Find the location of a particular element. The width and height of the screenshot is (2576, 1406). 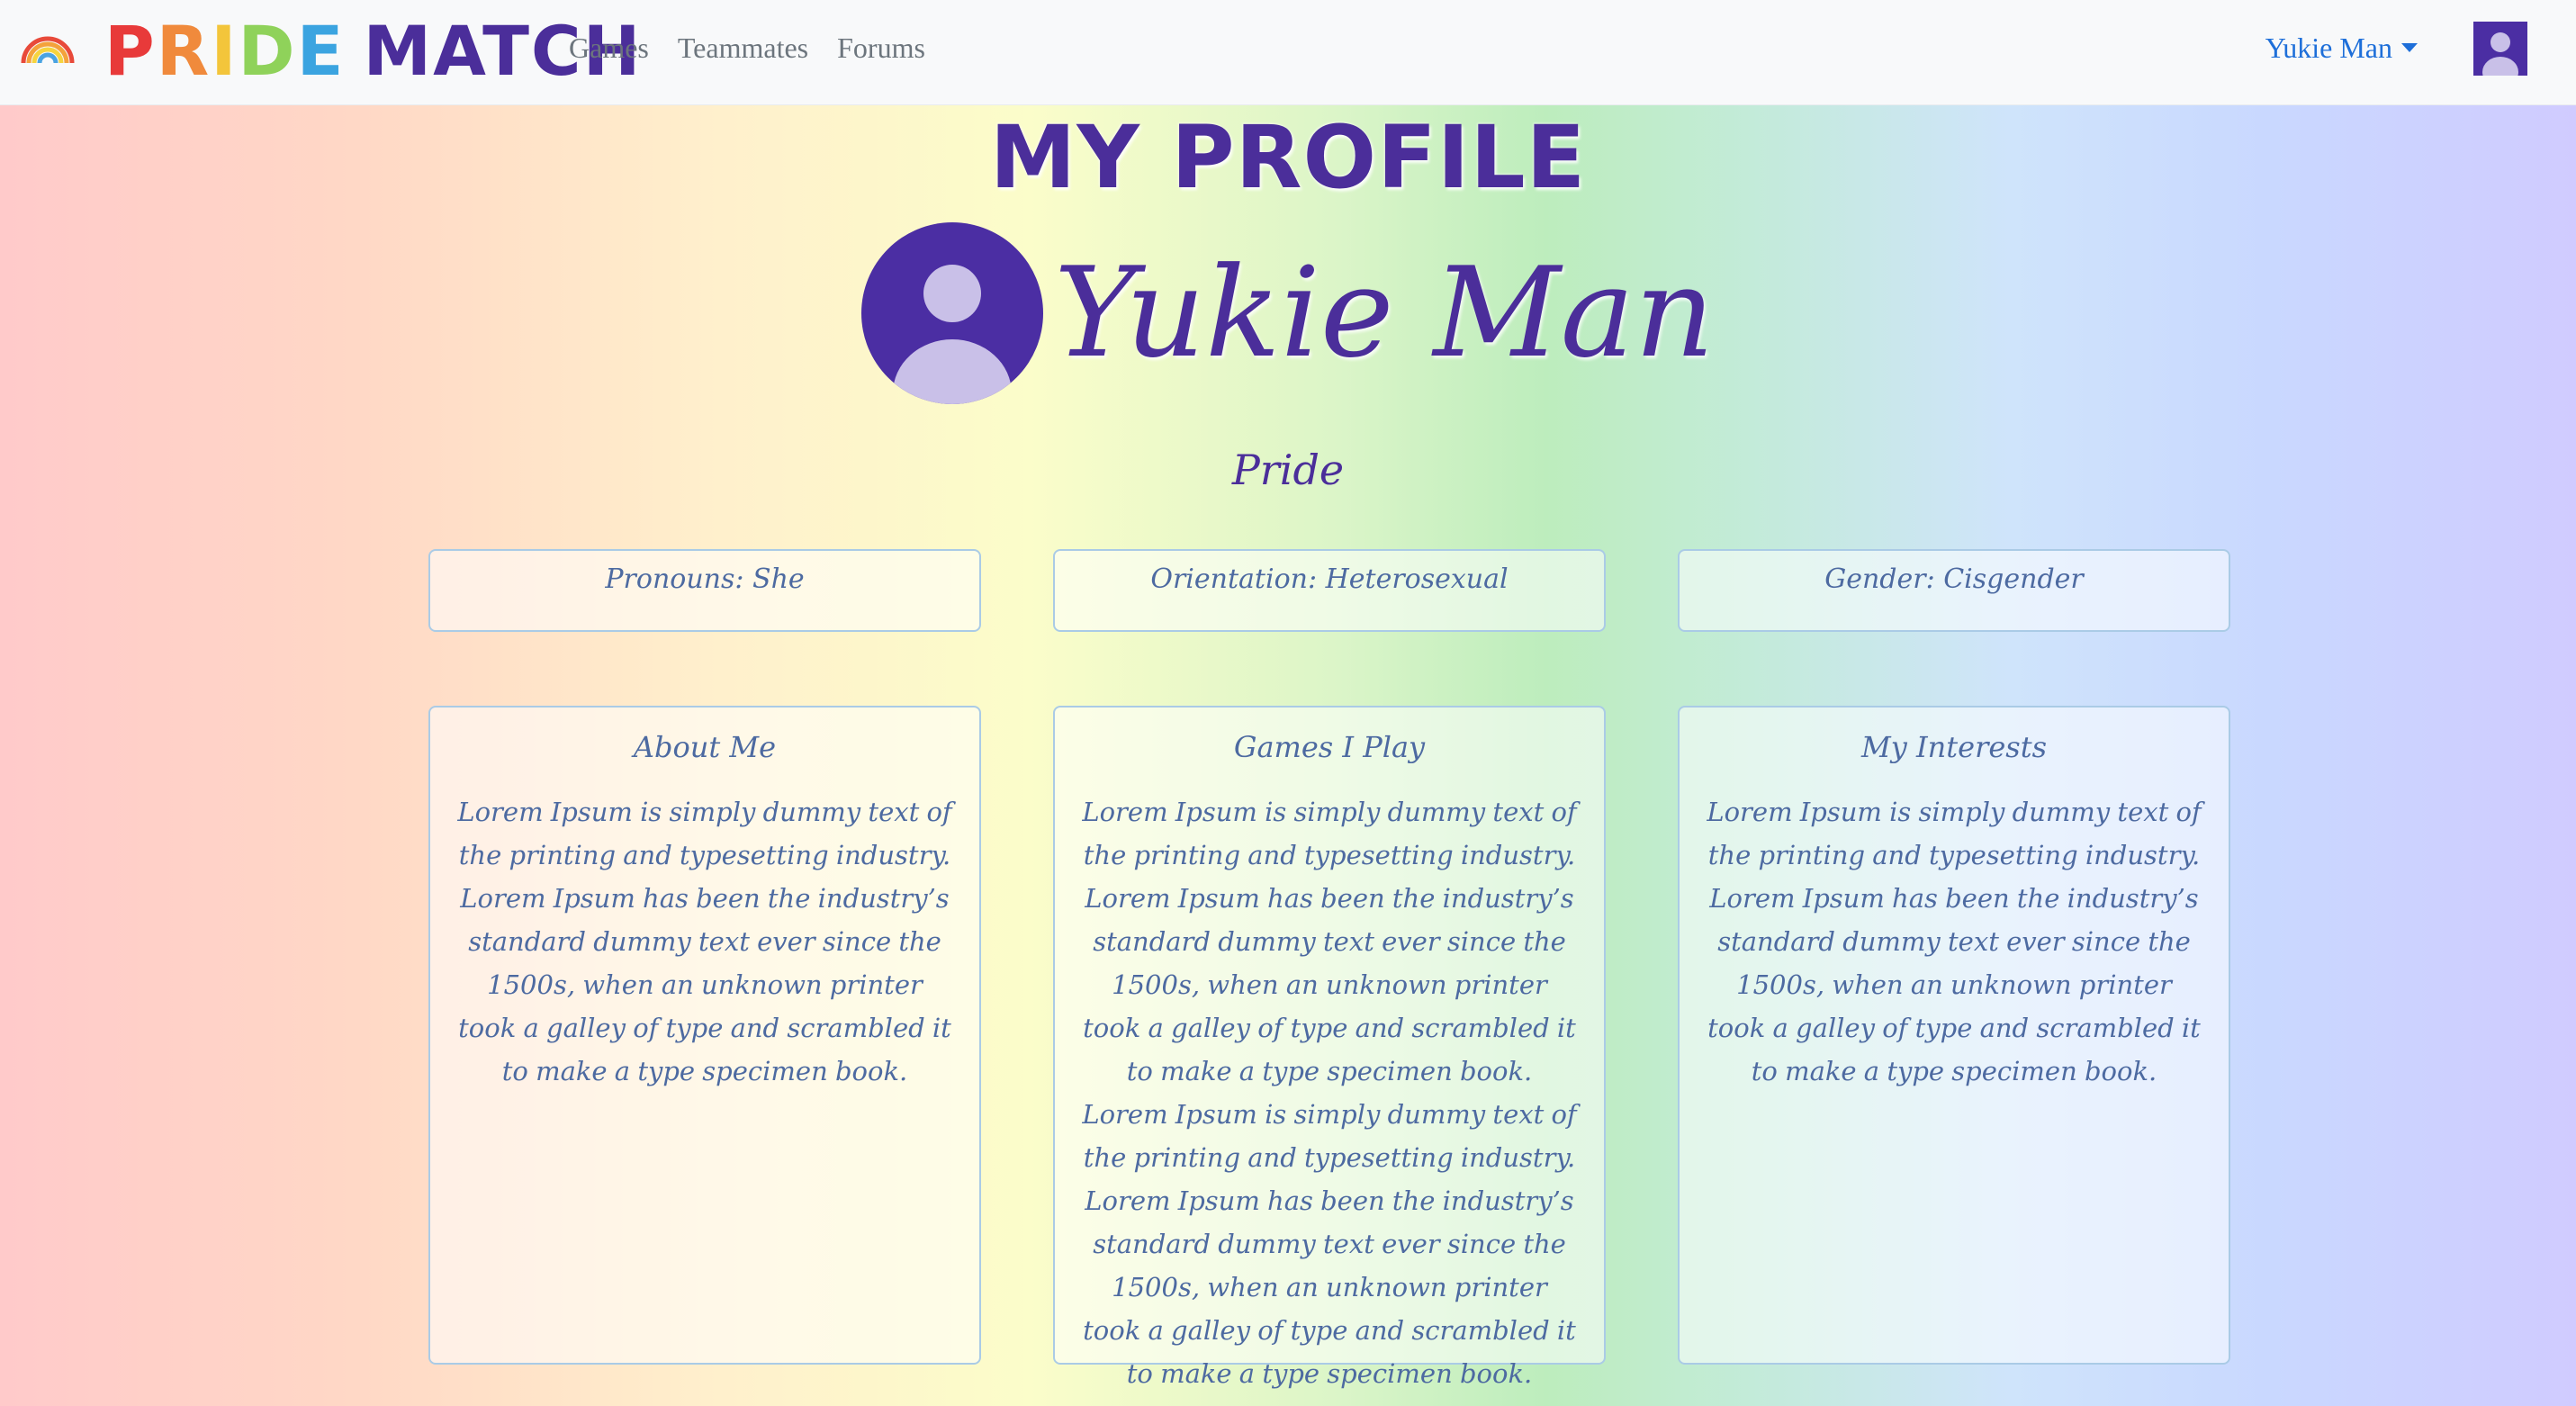

brand-letter-e: E is located at coordinates (321, 50).